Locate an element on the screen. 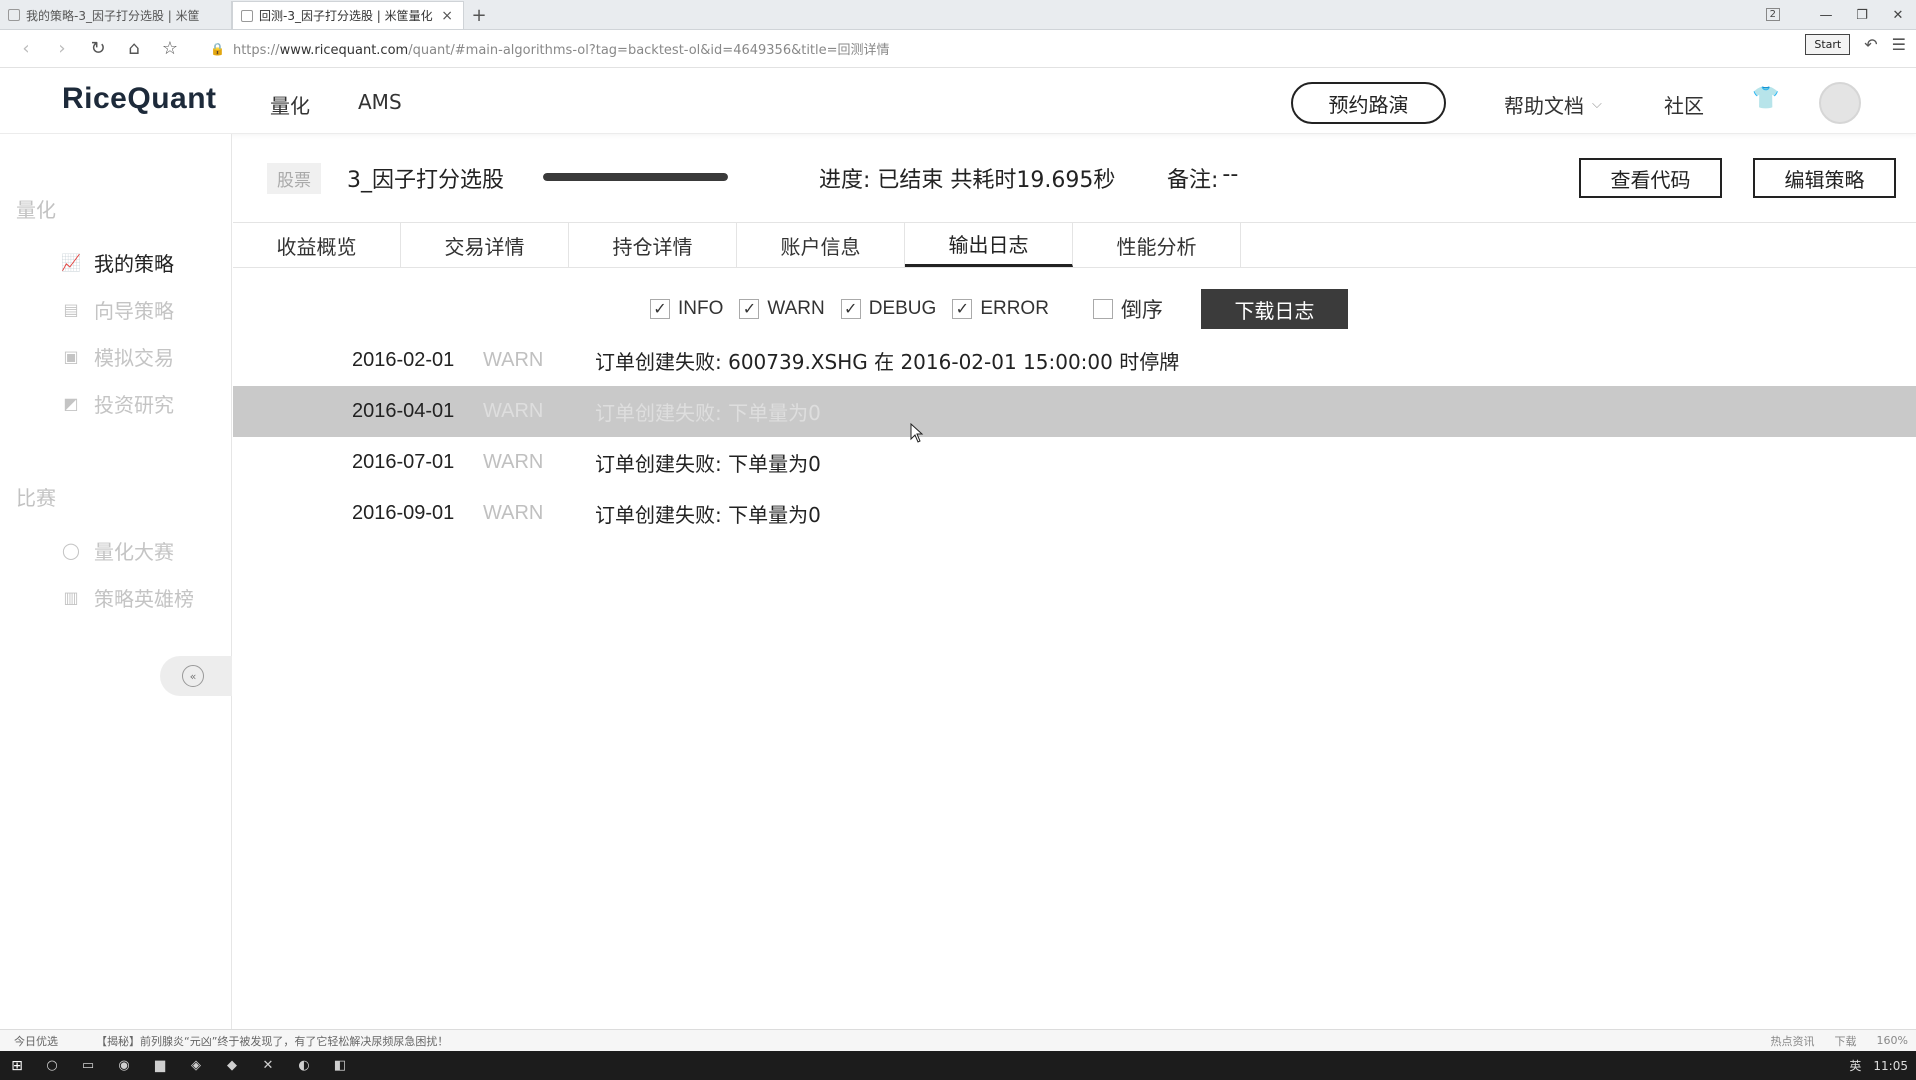  progress-bar is located at coordinates (635, 177).